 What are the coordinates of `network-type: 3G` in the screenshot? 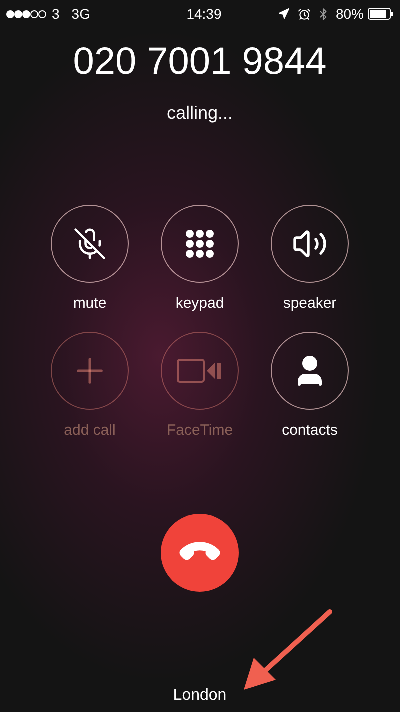 It's located at (81, 14).